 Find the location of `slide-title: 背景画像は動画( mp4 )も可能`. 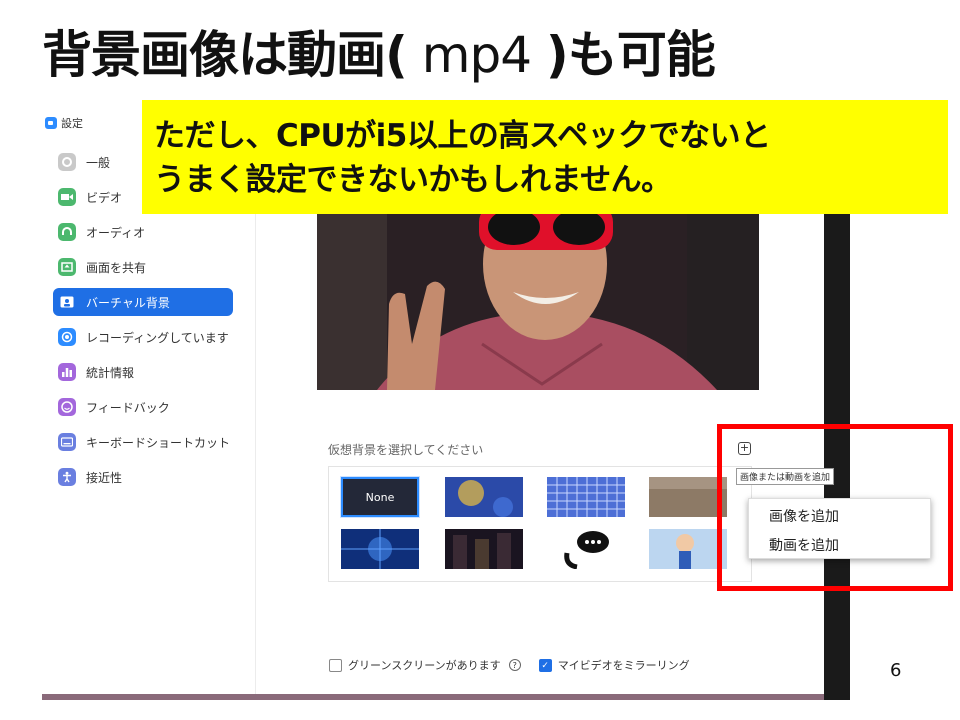

slide-title: 背景画像は動画( mp4 )も可能 is located at coordinates (379, 55).